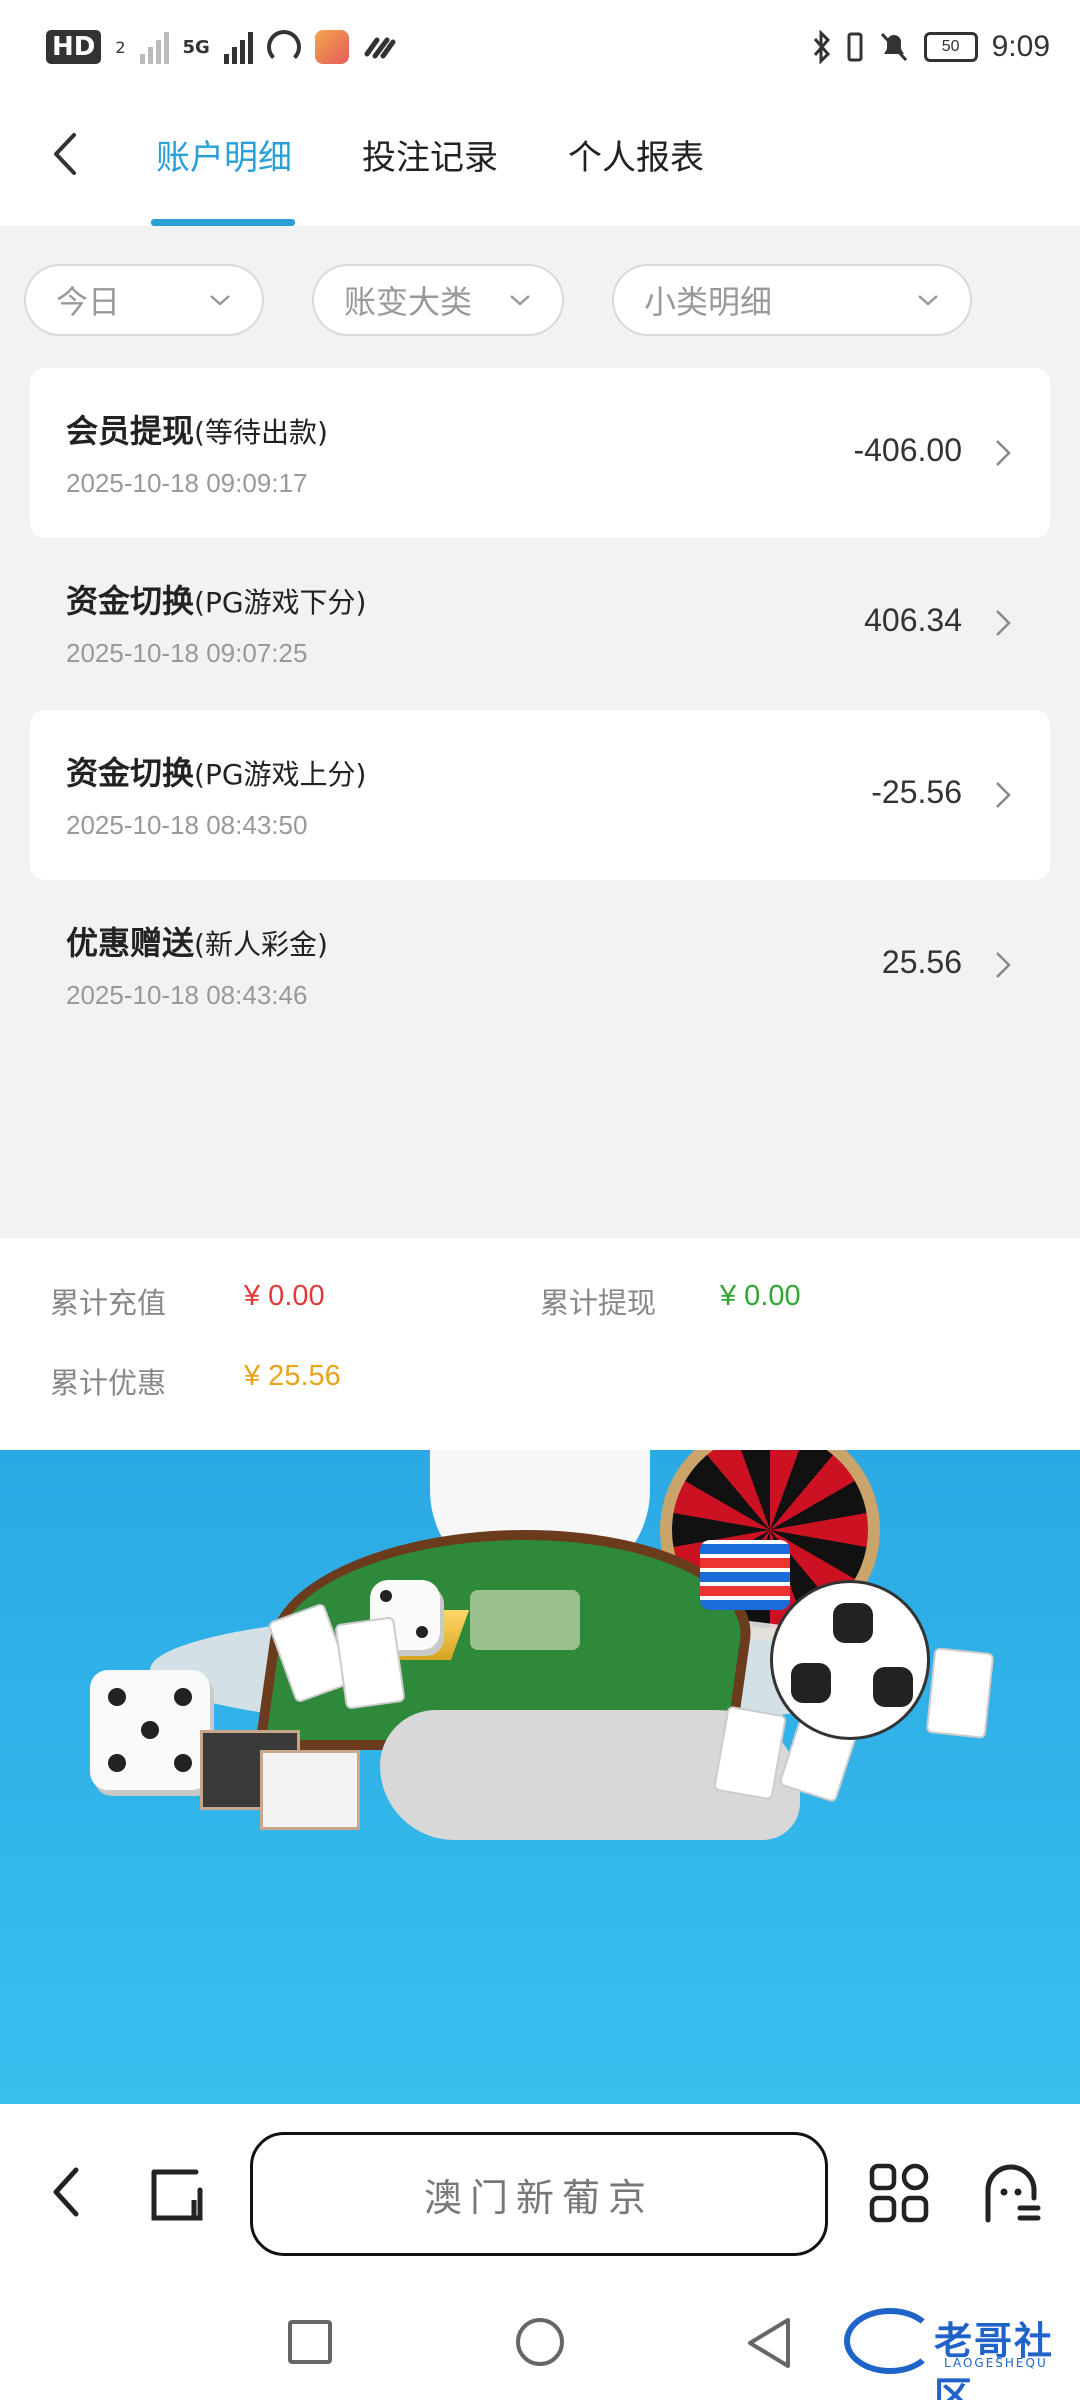  Describe the element at coordinates (708, 302) in the screenshot. I see `subcategory-filter-value: 小类明细` at that location.